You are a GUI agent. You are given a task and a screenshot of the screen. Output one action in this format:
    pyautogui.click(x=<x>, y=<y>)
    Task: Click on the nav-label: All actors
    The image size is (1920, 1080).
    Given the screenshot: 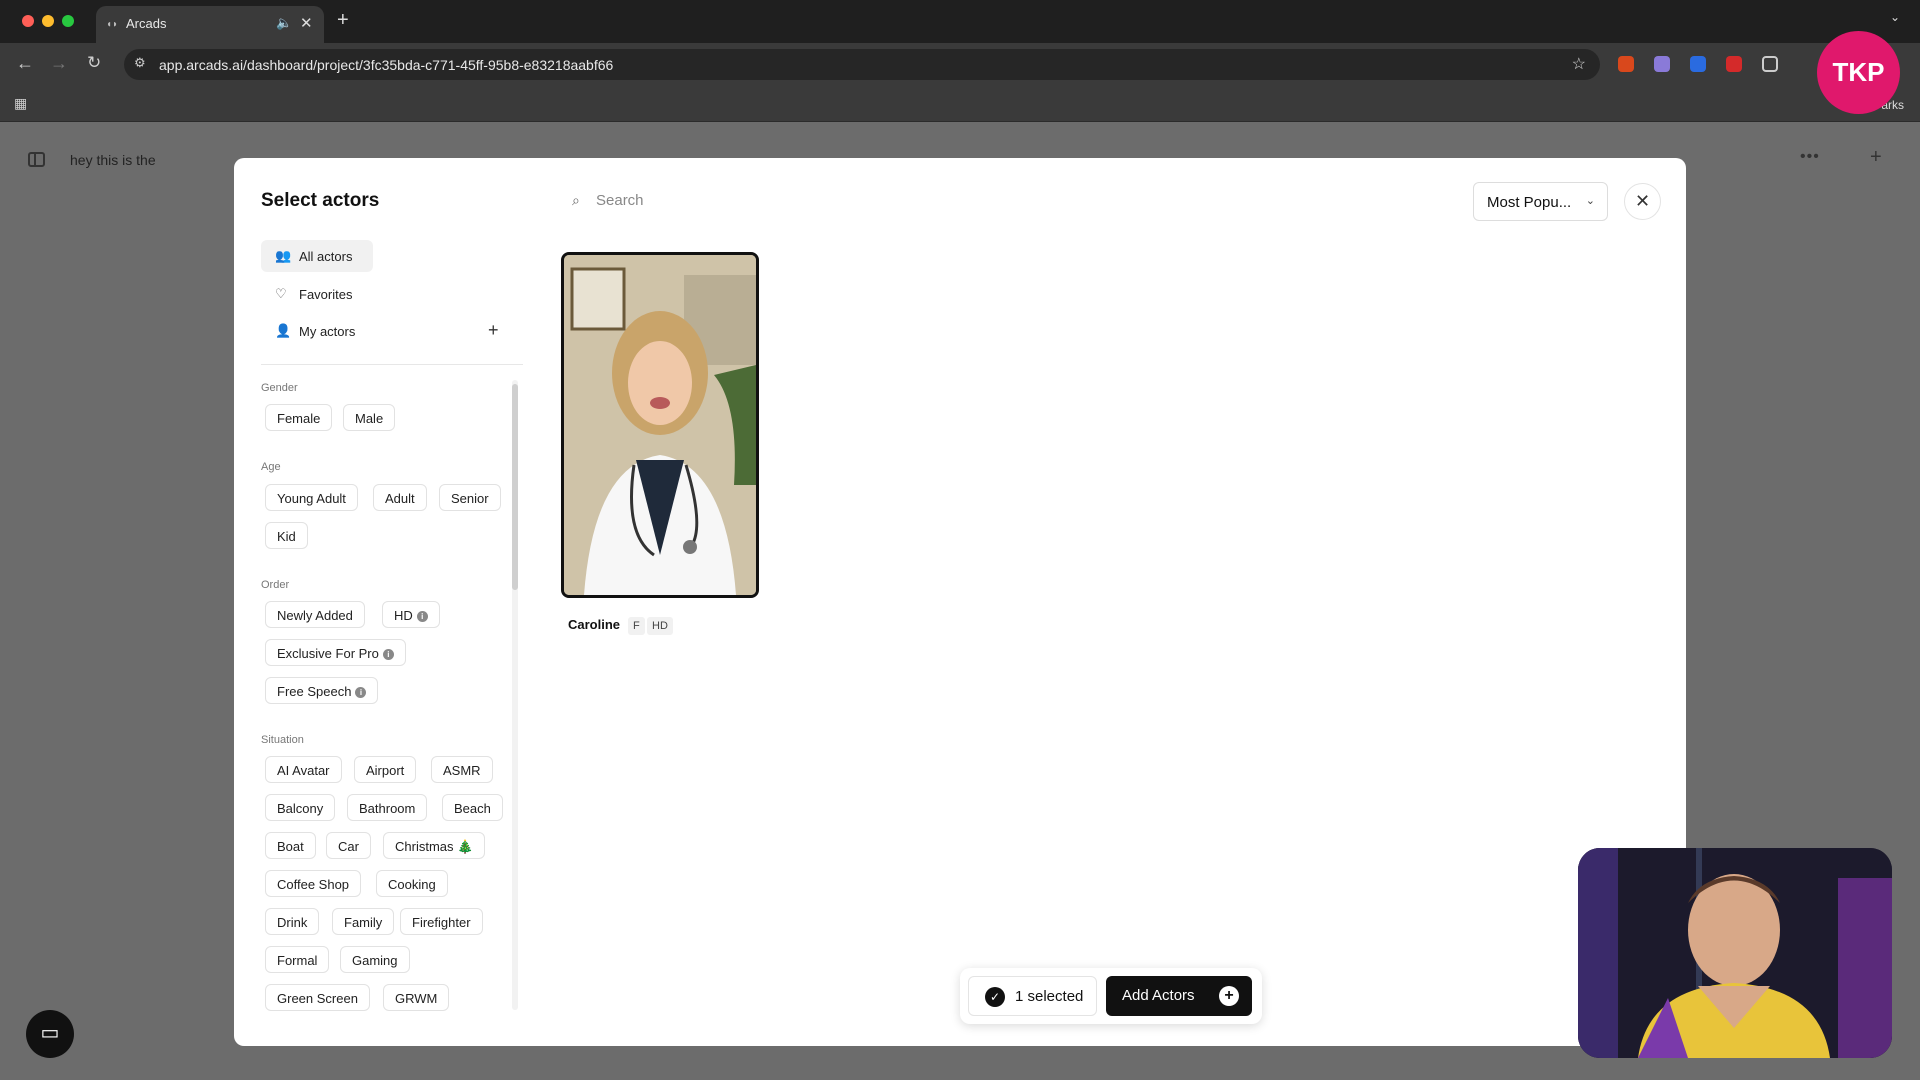 What is the action you would take?
    pyautogui.click(x=326, y=256)
    